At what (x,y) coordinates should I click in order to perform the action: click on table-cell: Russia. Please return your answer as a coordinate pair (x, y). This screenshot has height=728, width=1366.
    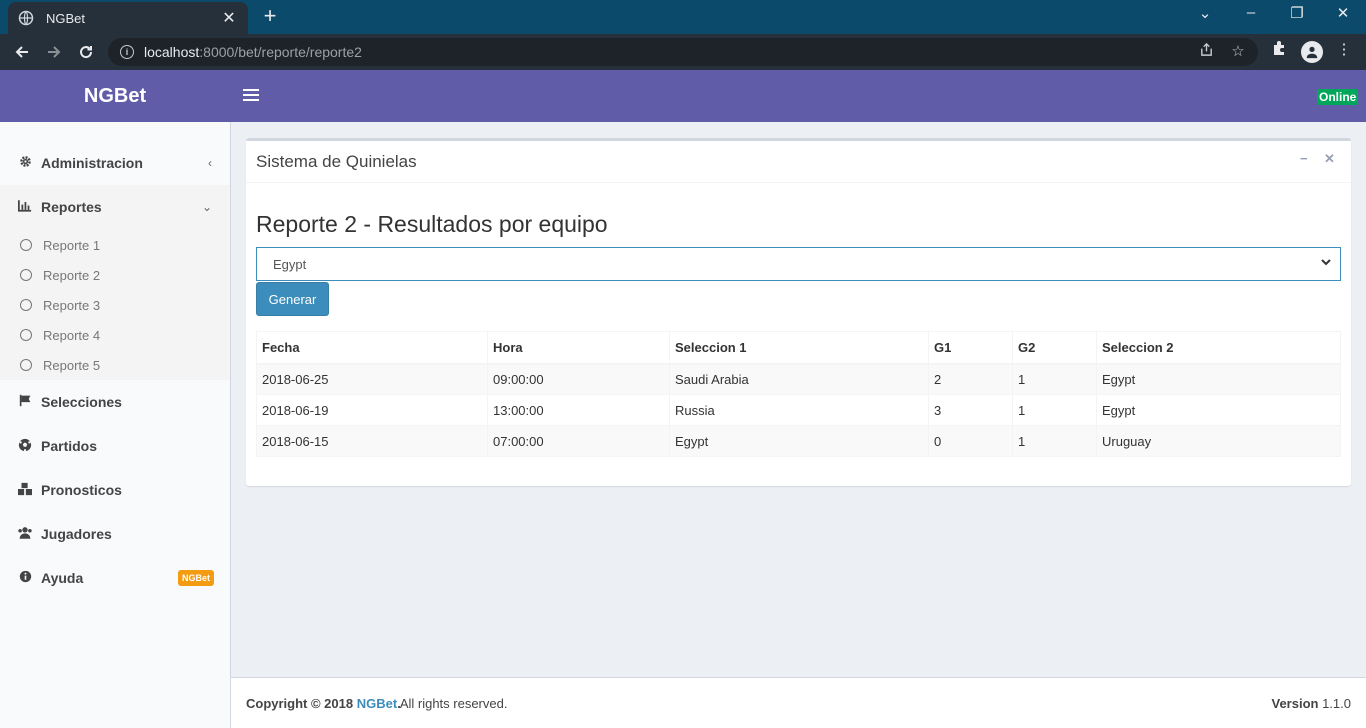
    Looking at the image, I should click on (799, 410).